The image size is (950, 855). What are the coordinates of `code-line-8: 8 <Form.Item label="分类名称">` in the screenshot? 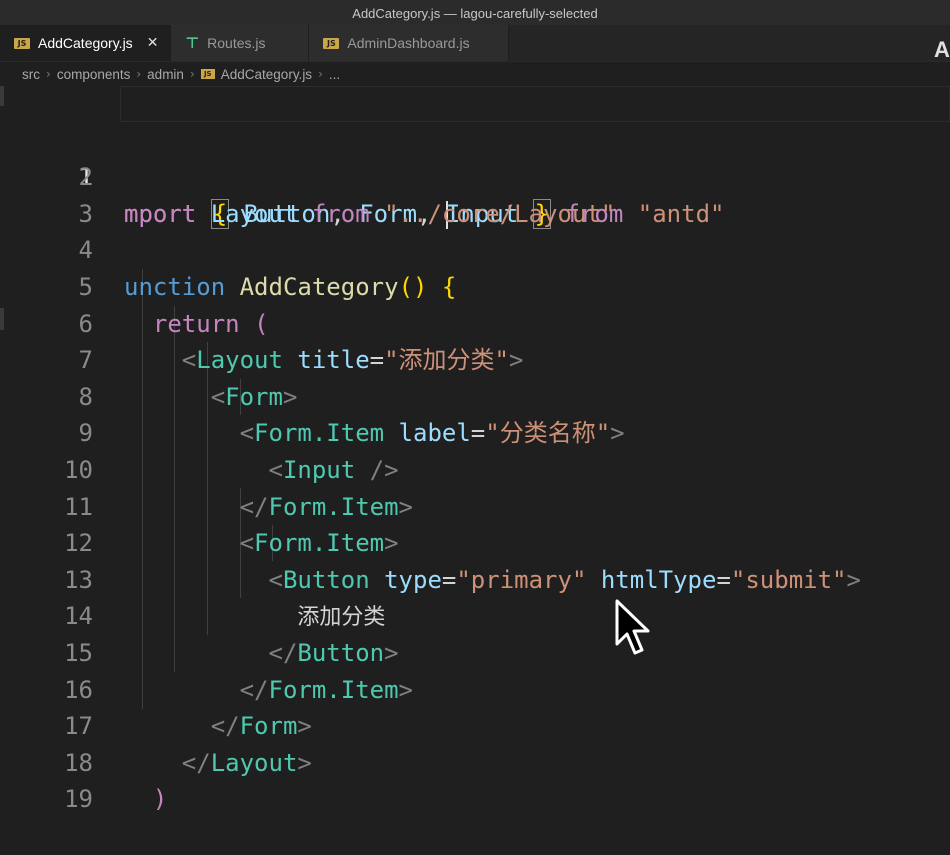 It's located at (475, 395).